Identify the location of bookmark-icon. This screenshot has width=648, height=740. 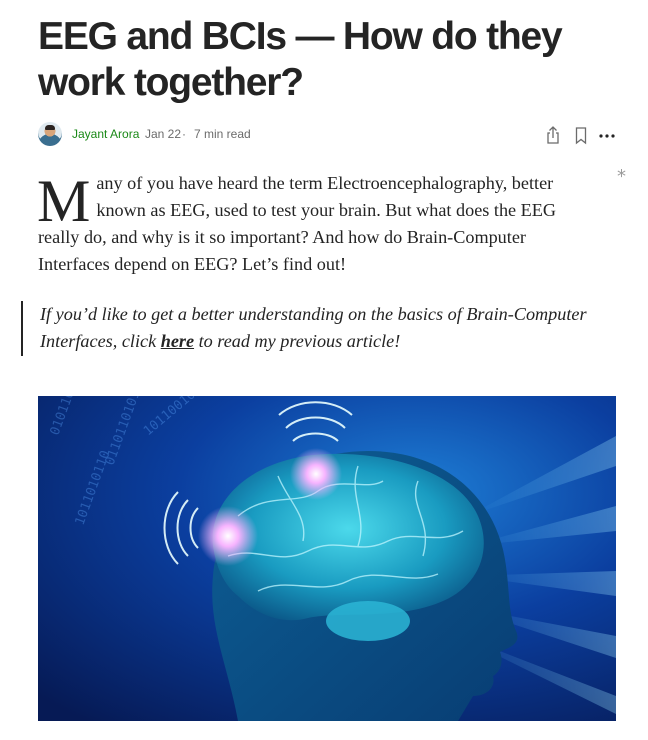
(581, 135).